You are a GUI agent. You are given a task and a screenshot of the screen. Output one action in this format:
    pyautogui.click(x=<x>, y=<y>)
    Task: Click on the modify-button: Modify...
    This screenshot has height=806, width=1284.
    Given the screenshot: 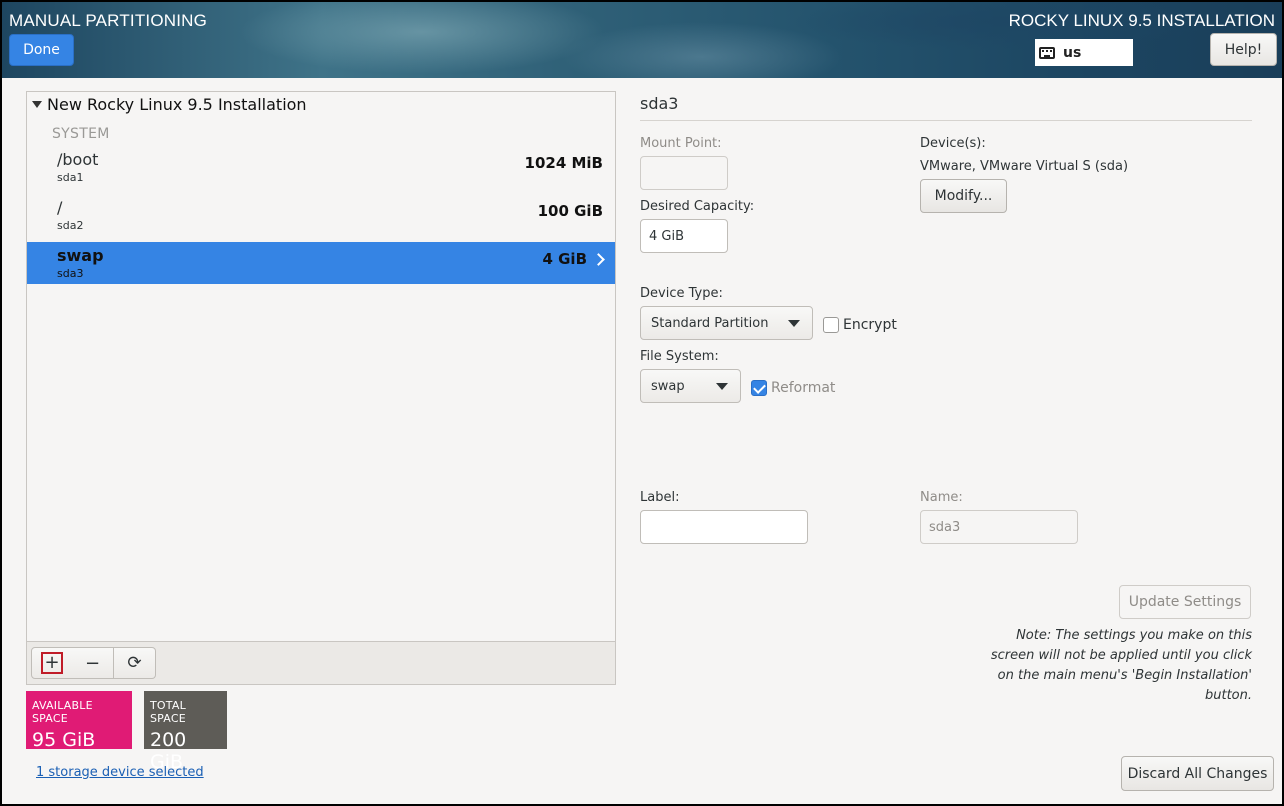 What is the action you would take?
    pyautogui.click(x=963, y=196)
    